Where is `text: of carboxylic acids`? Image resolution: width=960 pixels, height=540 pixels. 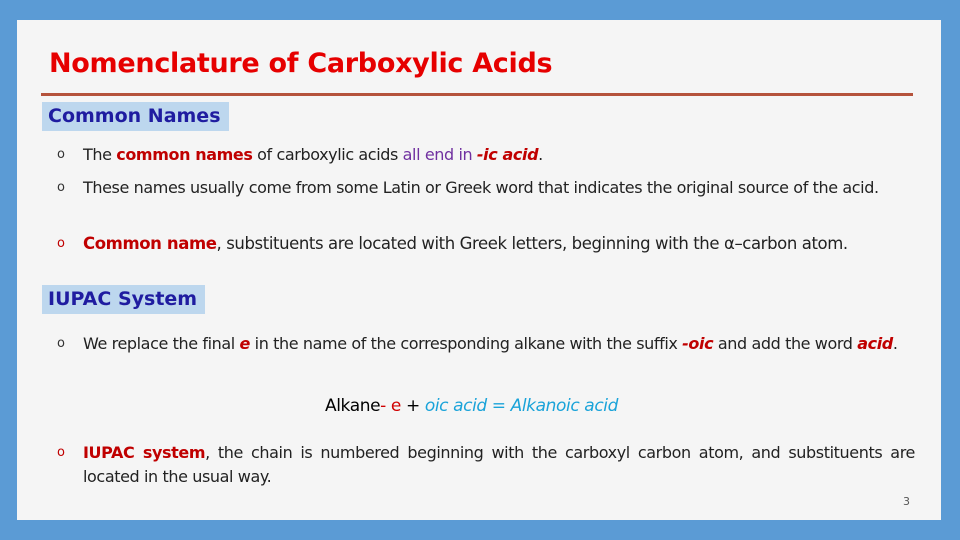
text: of carboxylic acids is located at coordinates (327, 154).